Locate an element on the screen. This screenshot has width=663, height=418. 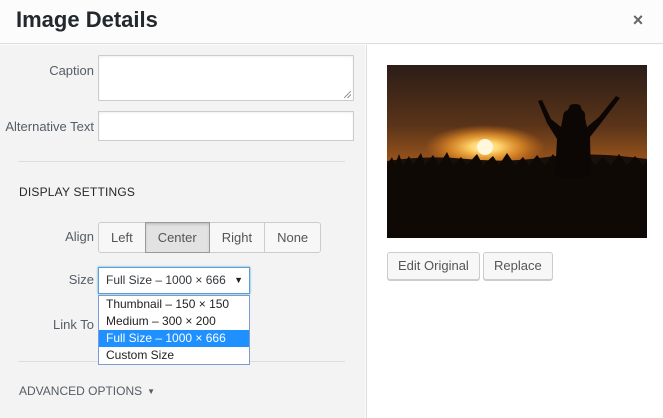
size-select: Full Size – 1000 × 666 ▼ is located at coordinates (174, 280).